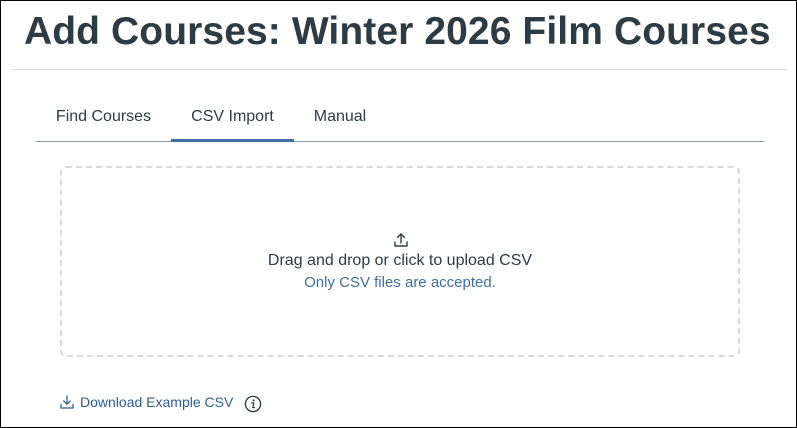  I want to click on dropzone-primary-text: Drag and drop or click to upload CSV, so click(400, 260).